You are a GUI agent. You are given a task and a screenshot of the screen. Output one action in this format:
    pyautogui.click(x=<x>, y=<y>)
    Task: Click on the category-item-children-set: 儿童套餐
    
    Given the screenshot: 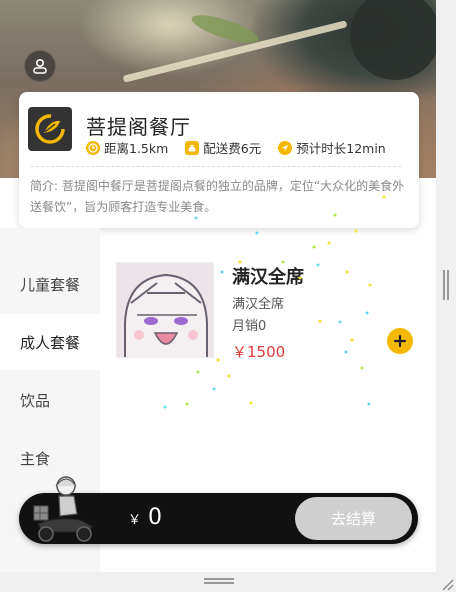 What is the action you would take?
    pyautogui.click(x=50, y=284)
    